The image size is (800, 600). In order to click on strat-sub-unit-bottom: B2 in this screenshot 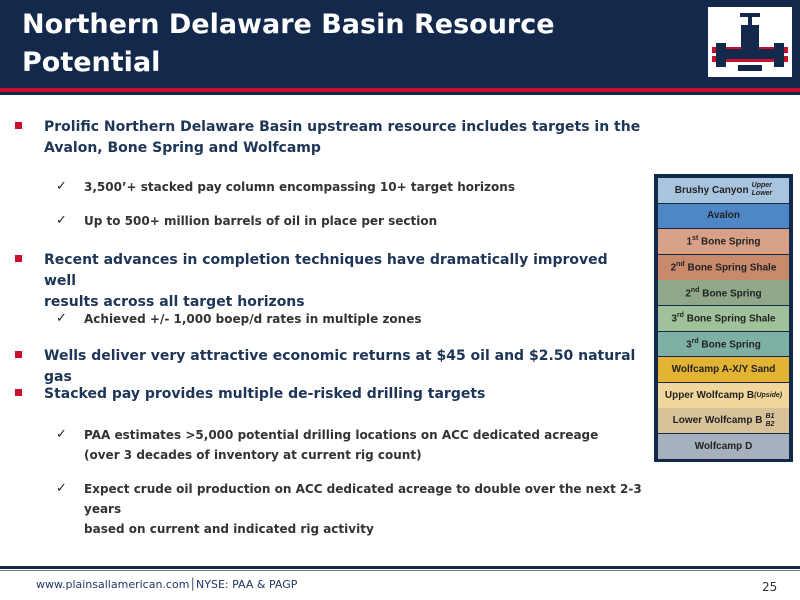, I will do `click(770, 424)`.